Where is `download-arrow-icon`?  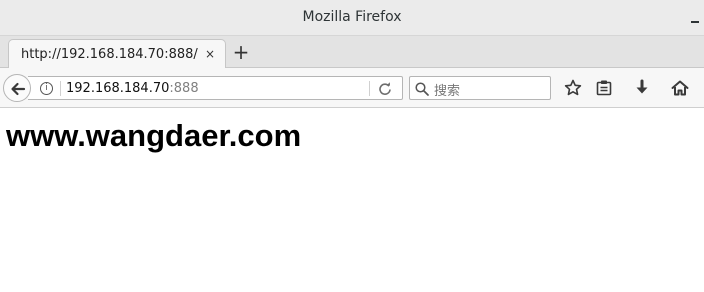 download-arrow-icon is located at coordinates (642, 86).